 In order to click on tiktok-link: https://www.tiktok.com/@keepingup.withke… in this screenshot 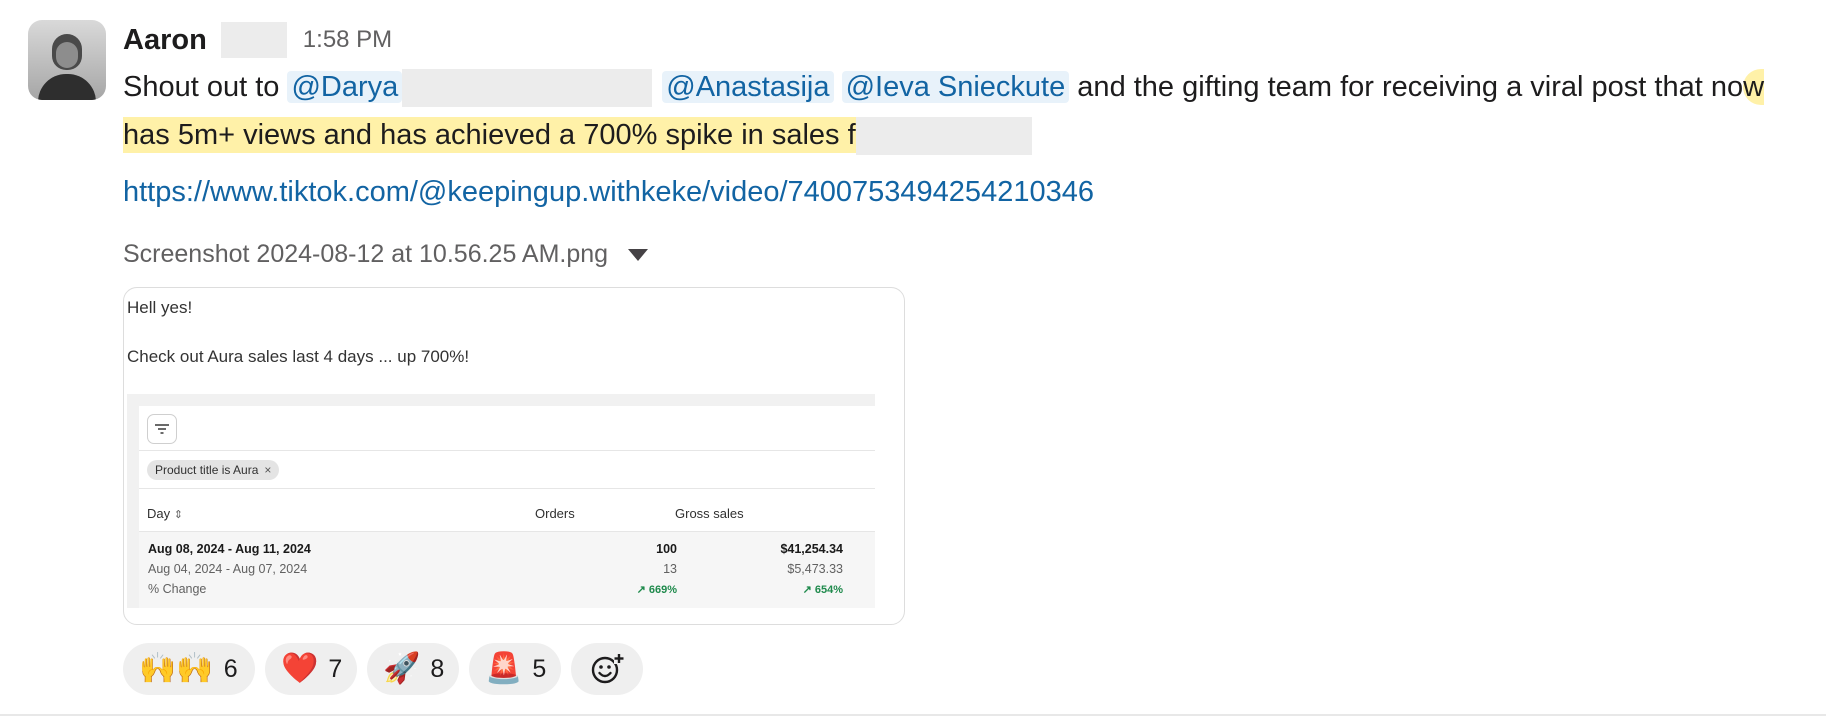, I will do `click(608, 192)`.